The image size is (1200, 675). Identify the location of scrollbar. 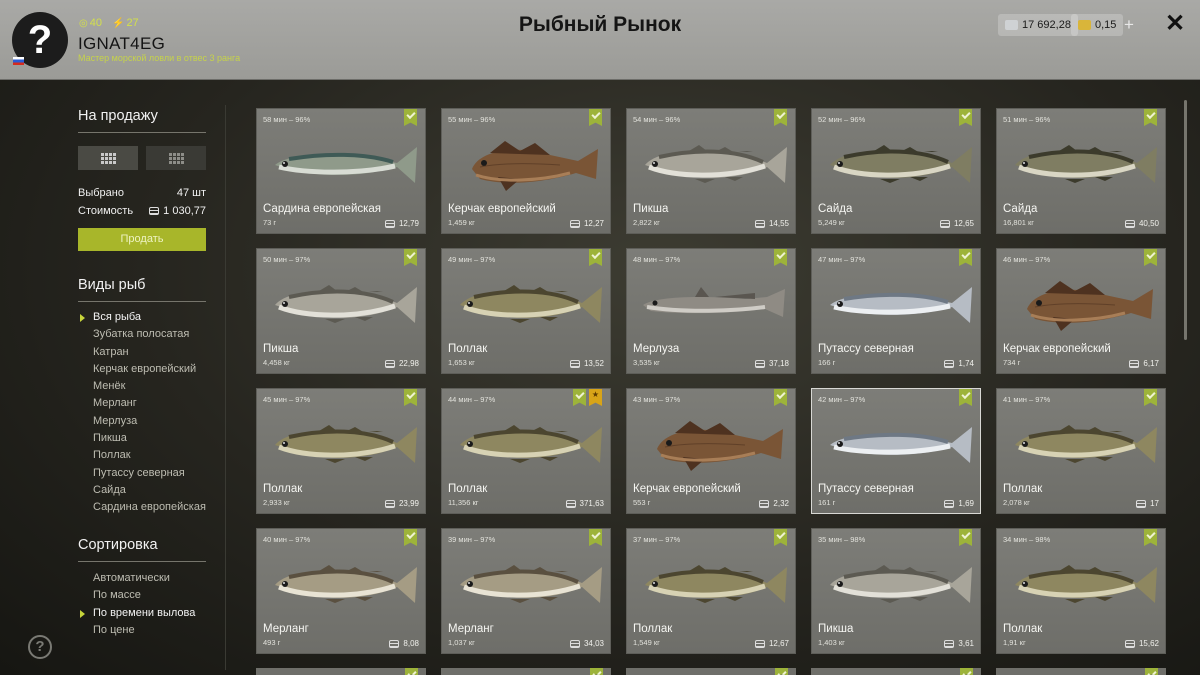
(1185, 220).